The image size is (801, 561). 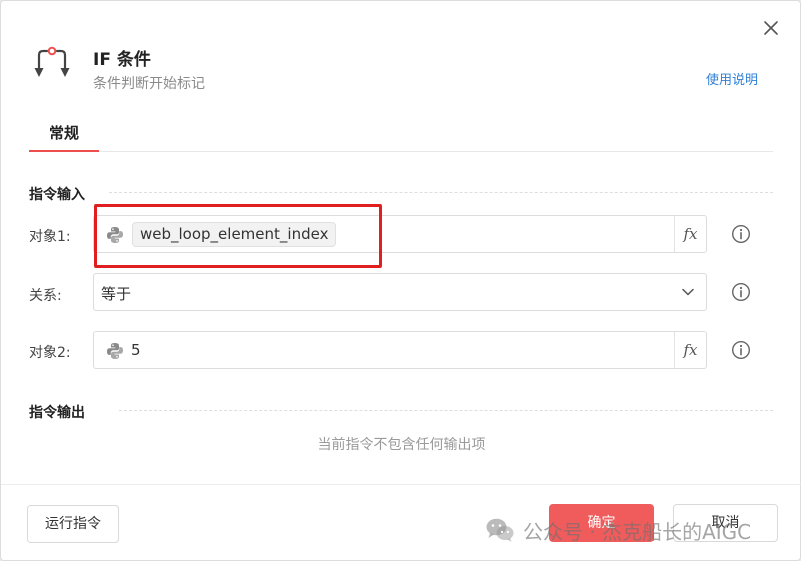 What do you see at coordinates (238, 236) in the screenshot?
I see `annotation-highlight-box` at bounding box center [238, 236].